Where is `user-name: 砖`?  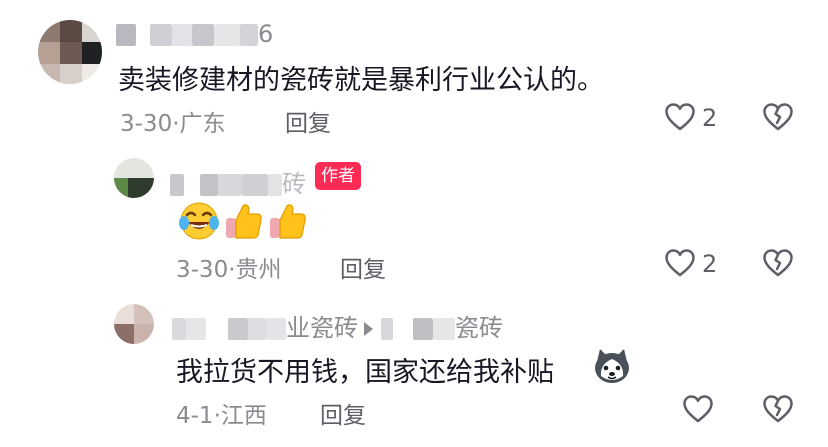
user-name: 砖 is located at coordinates (238, 181).